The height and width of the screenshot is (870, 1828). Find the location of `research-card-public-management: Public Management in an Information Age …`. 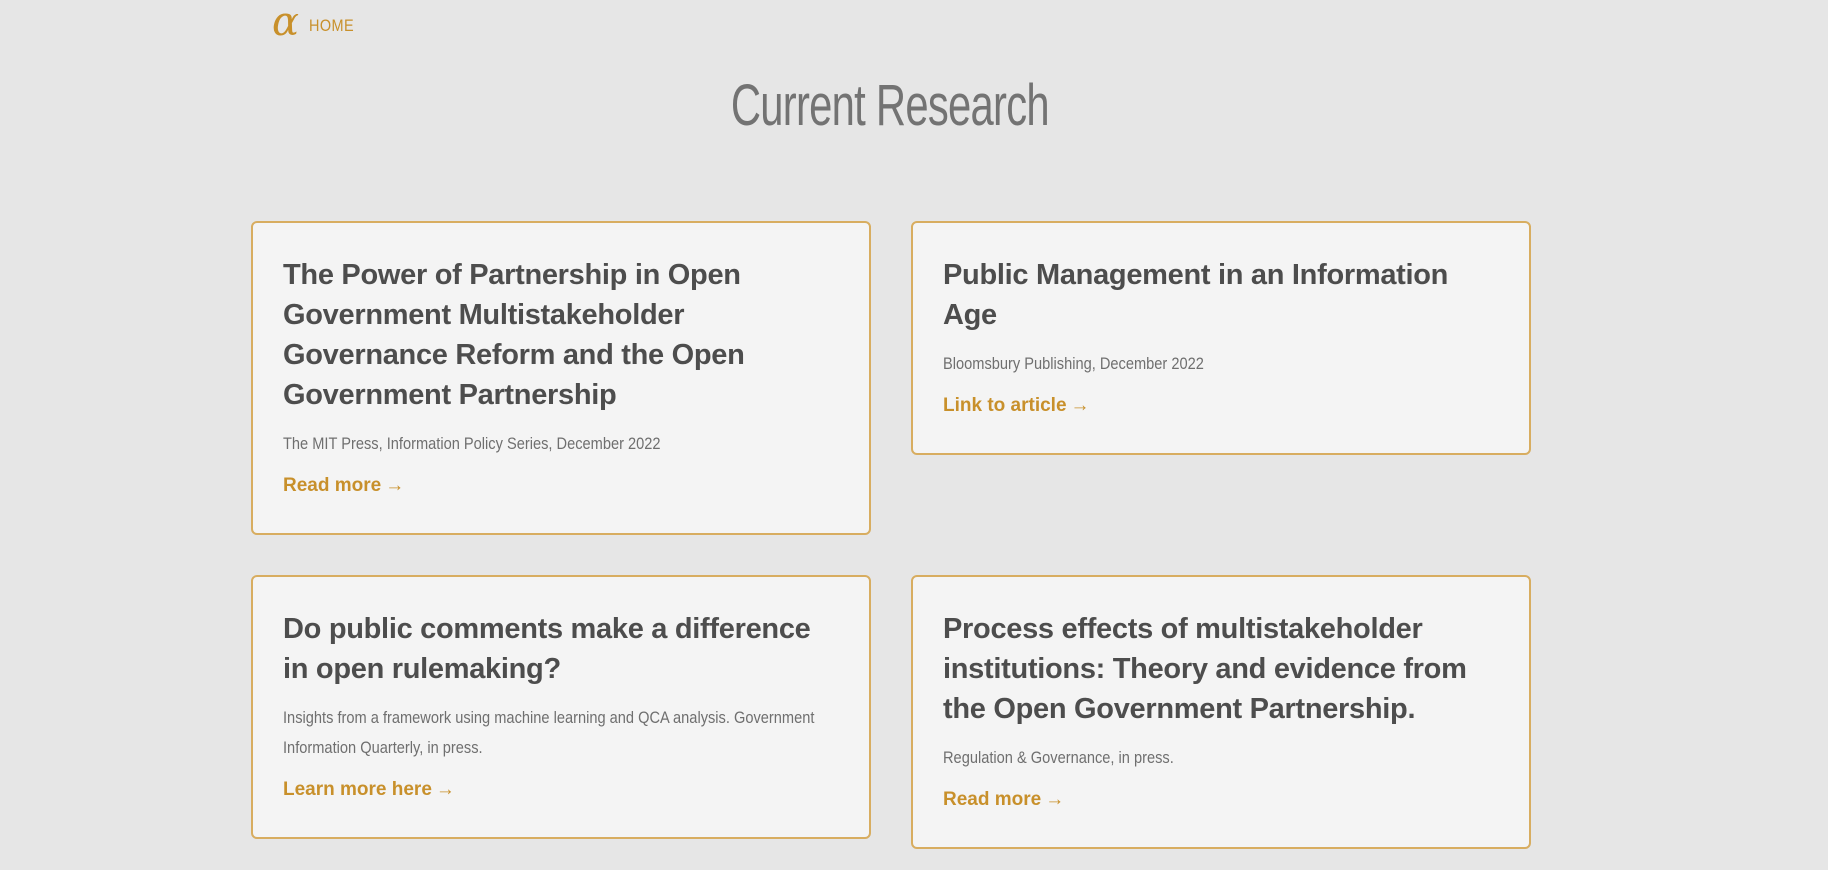

research-card-public-management: Public Management in an Information Age … is located at coordinates (1221, 338).